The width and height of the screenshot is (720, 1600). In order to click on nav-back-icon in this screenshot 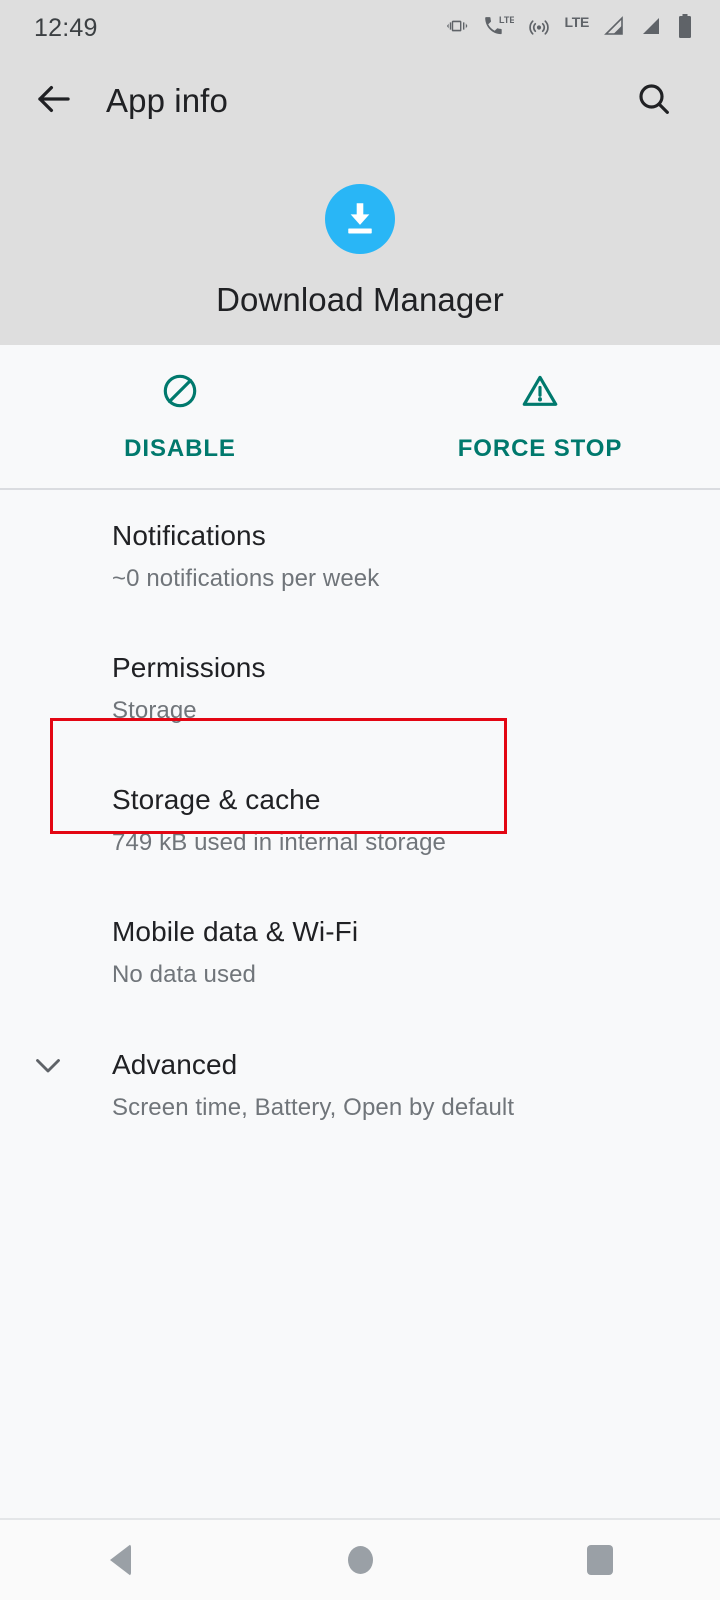, I will do `click(120, 1560)`.